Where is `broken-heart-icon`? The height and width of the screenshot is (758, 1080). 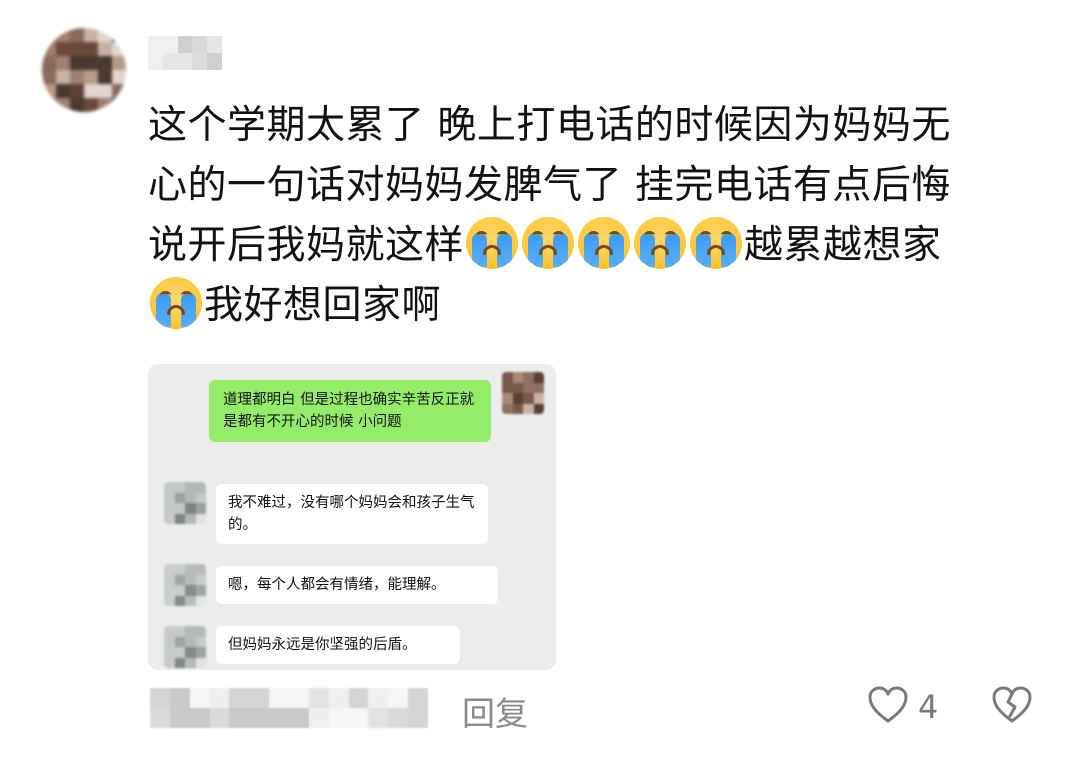 broken-heart-icon is located at coordinates (1012, 707).